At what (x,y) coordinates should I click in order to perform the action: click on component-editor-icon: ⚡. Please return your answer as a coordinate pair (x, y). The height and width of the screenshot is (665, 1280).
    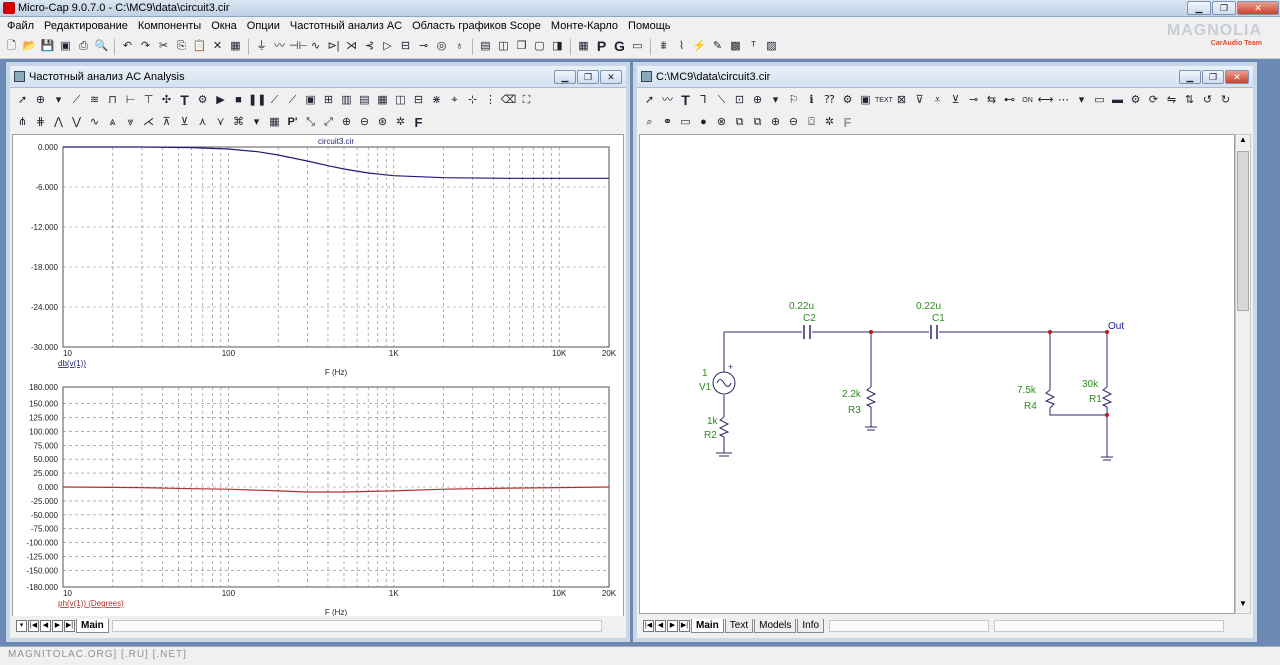
    Looking at the image, I should click on (699, 46).